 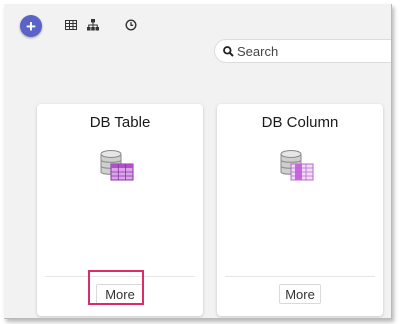 I want to click on search-box, so click(x=302, y=51).